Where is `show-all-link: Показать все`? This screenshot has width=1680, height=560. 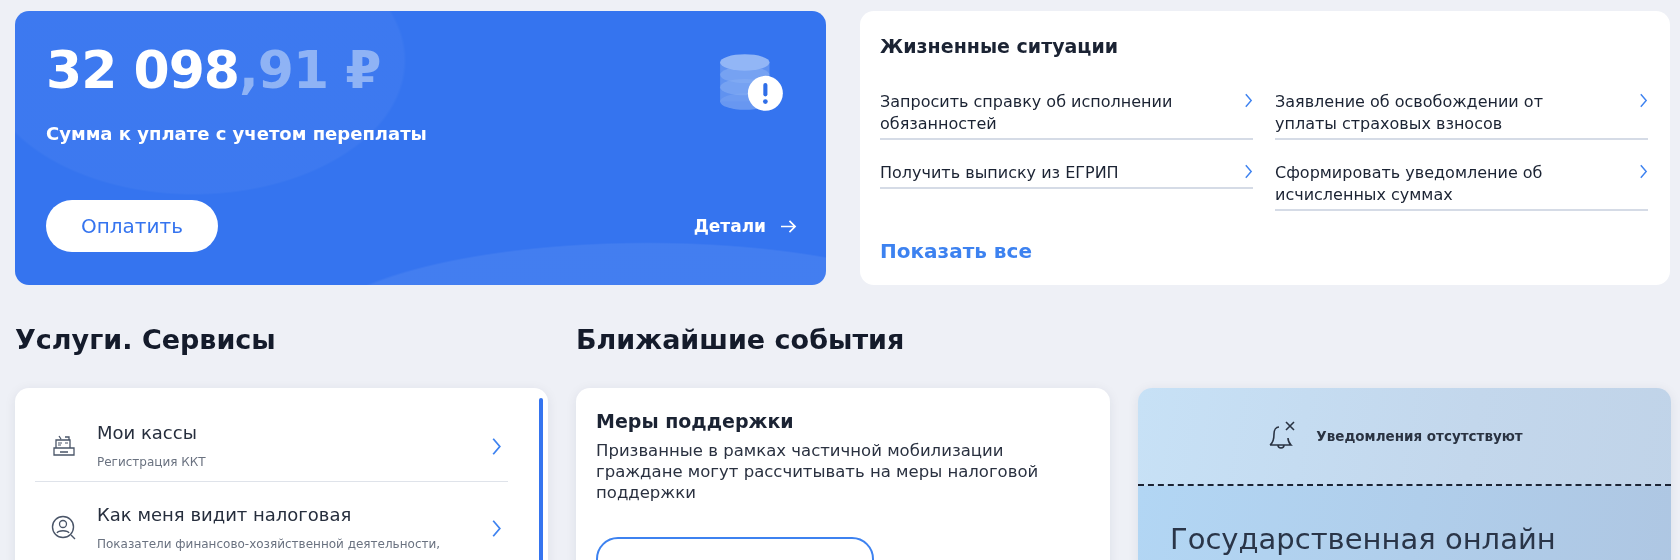
show-all-link: Показать все is located at coordinates (956, 251).